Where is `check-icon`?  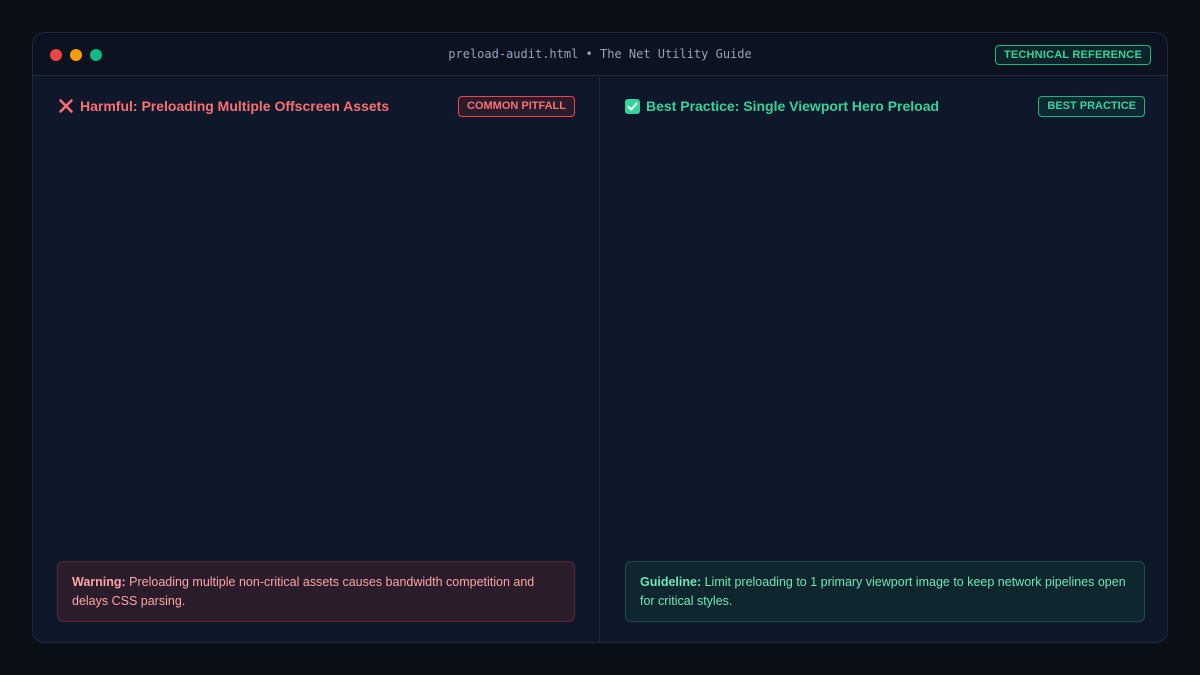 check-icon is located at coordinates (632, 106).